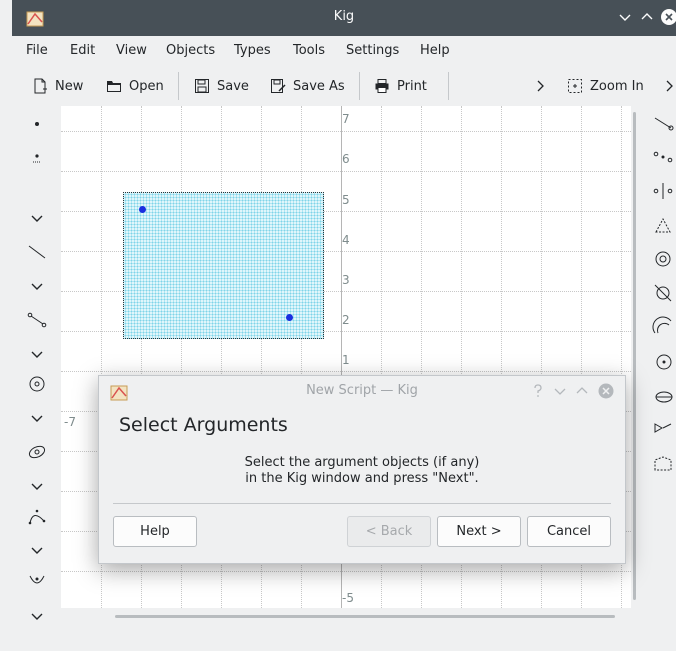 This screenshot has height=651, width=676. I want to click on open-button: Open, so click(135, 86).